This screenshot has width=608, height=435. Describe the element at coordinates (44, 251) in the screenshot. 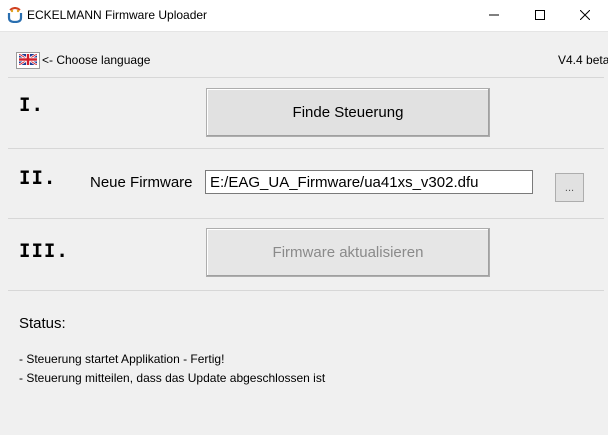

I see `step-three-numeral: III.` at that location.